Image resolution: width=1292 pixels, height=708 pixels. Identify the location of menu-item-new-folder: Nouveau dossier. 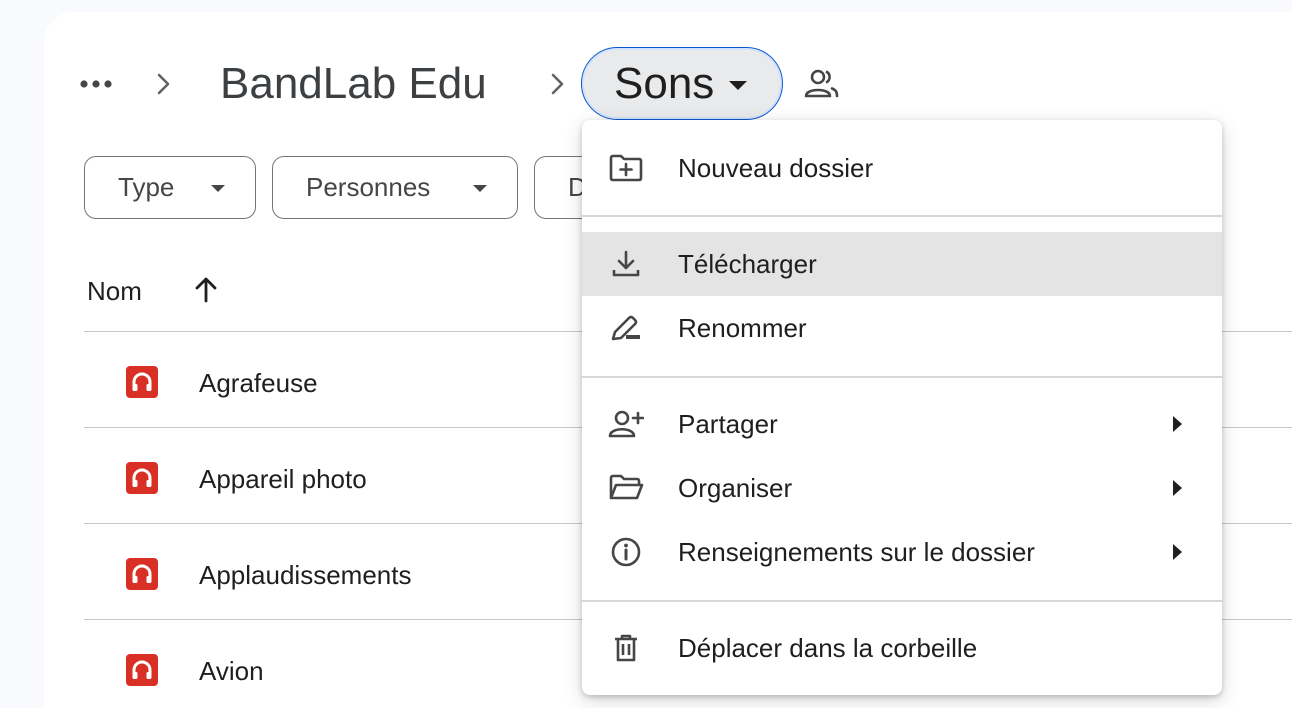
(902, 168).